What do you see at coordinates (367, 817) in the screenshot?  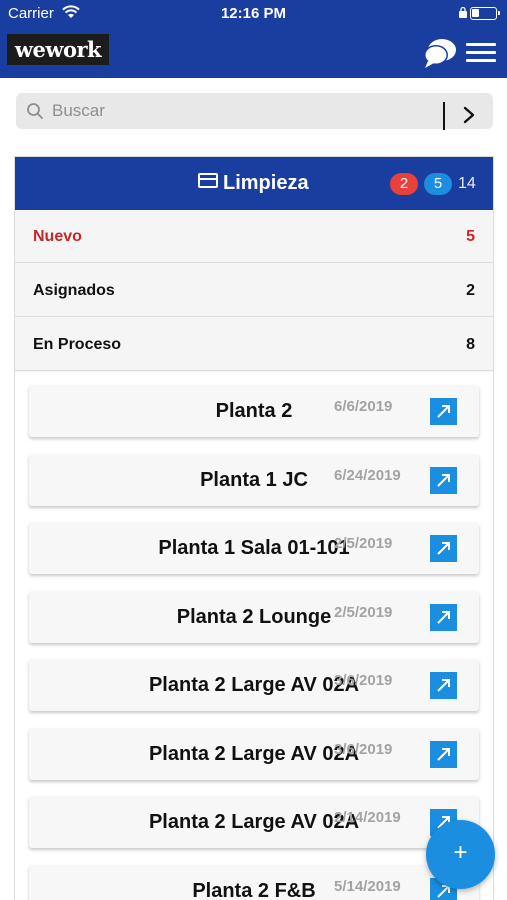 I see `item-date: 2/14/2019` at bounding box center [367, 817].